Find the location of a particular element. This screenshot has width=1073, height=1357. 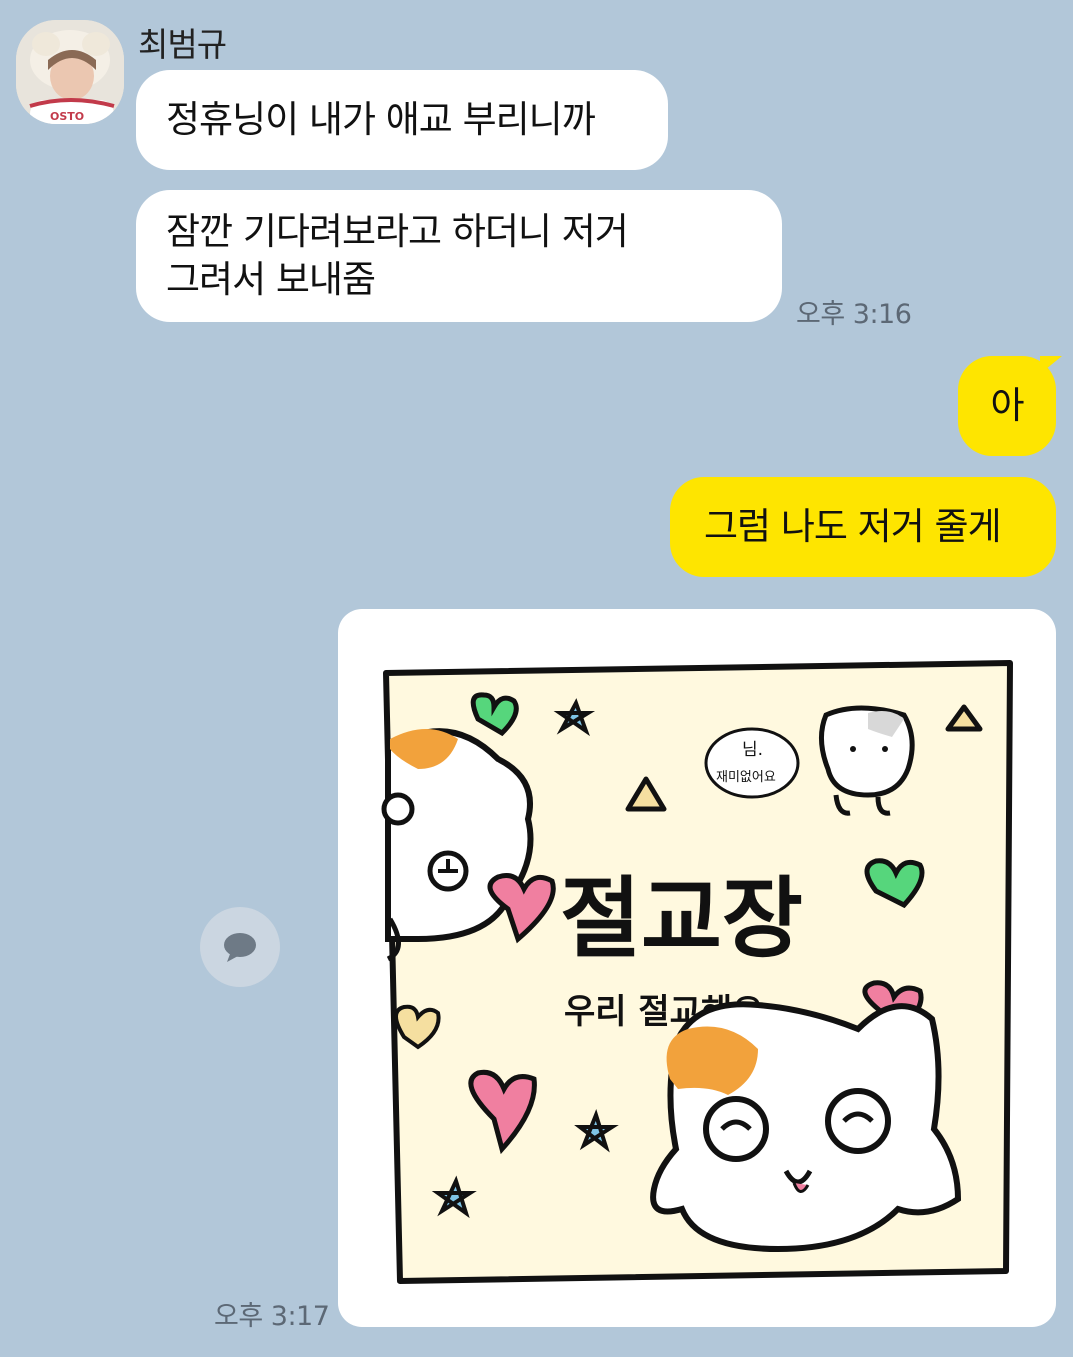

message-text: 아 is located at coordinates (1007, 405).